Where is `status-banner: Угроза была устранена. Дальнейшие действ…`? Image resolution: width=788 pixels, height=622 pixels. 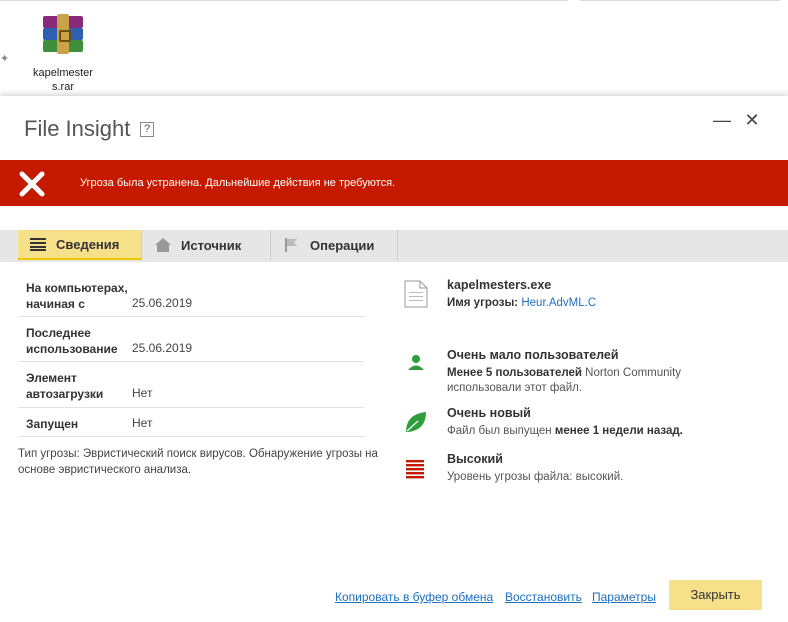 status-banner: Угроза была устранена. Дальнейшие действ… is located at coordinates (394, 183).